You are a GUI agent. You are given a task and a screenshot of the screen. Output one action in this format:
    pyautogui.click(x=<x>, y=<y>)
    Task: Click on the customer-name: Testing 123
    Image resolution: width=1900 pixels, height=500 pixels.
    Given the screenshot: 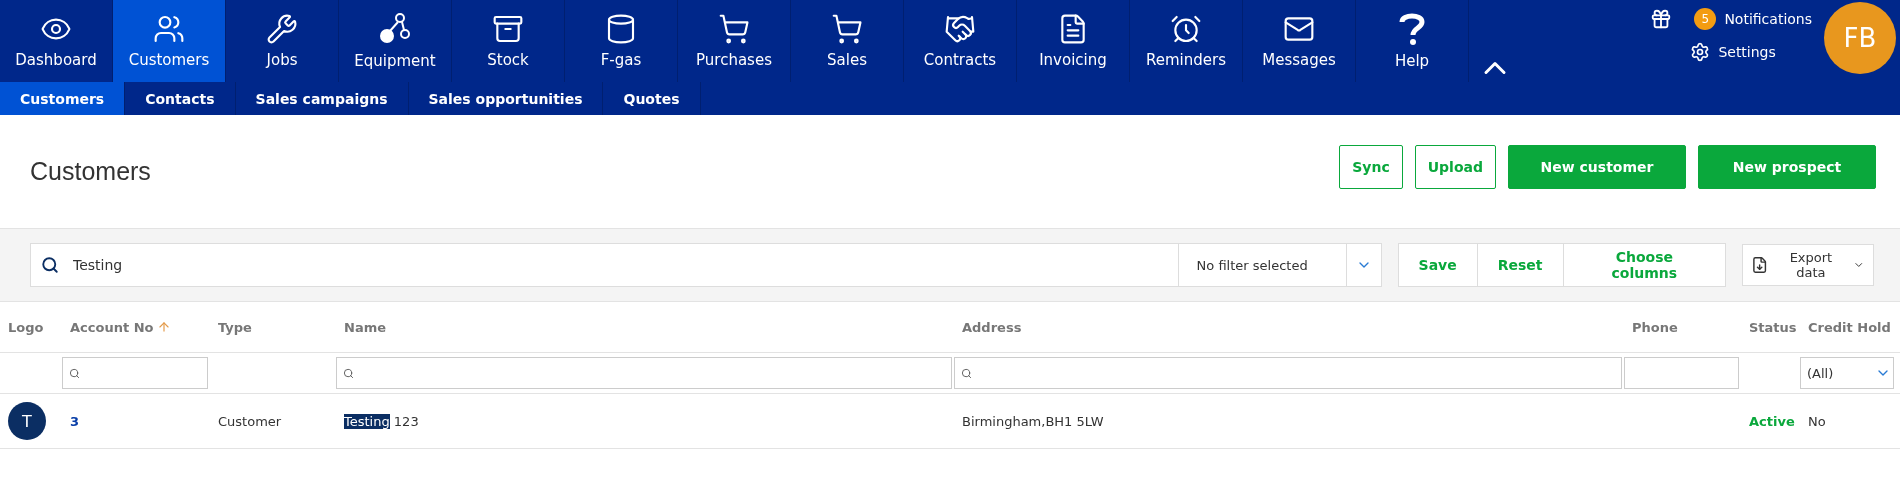 What is the action you would take?
    pyautogui.click(x=381, y=421)
    